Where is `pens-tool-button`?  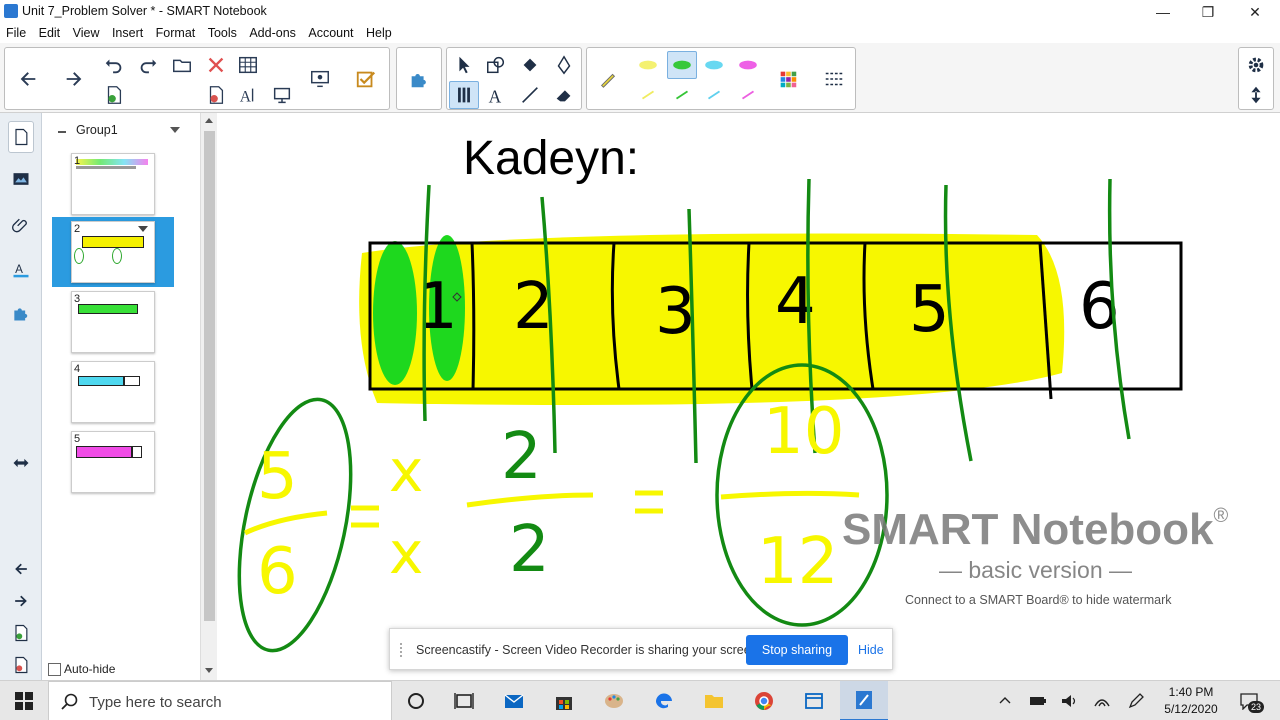 pens-tool-button is located at coordinates (464, 95).